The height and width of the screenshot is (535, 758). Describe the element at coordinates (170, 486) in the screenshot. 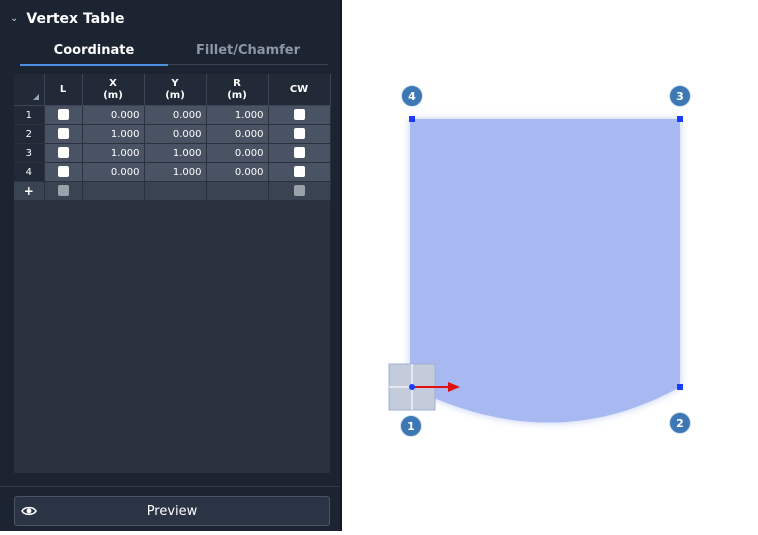

I see `footer-divider` at that location.